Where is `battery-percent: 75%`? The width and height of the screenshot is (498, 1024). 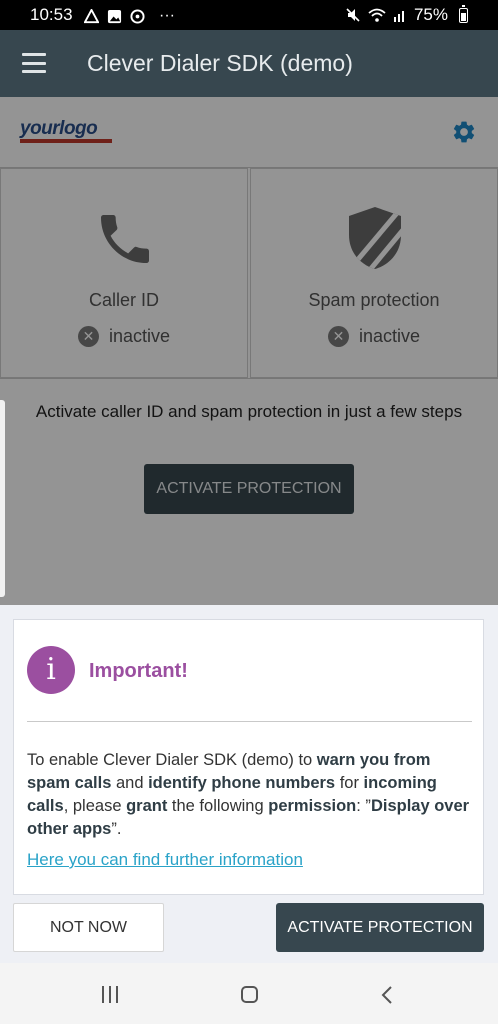 battery-percent: 75% is located at coordinates (430, 14).